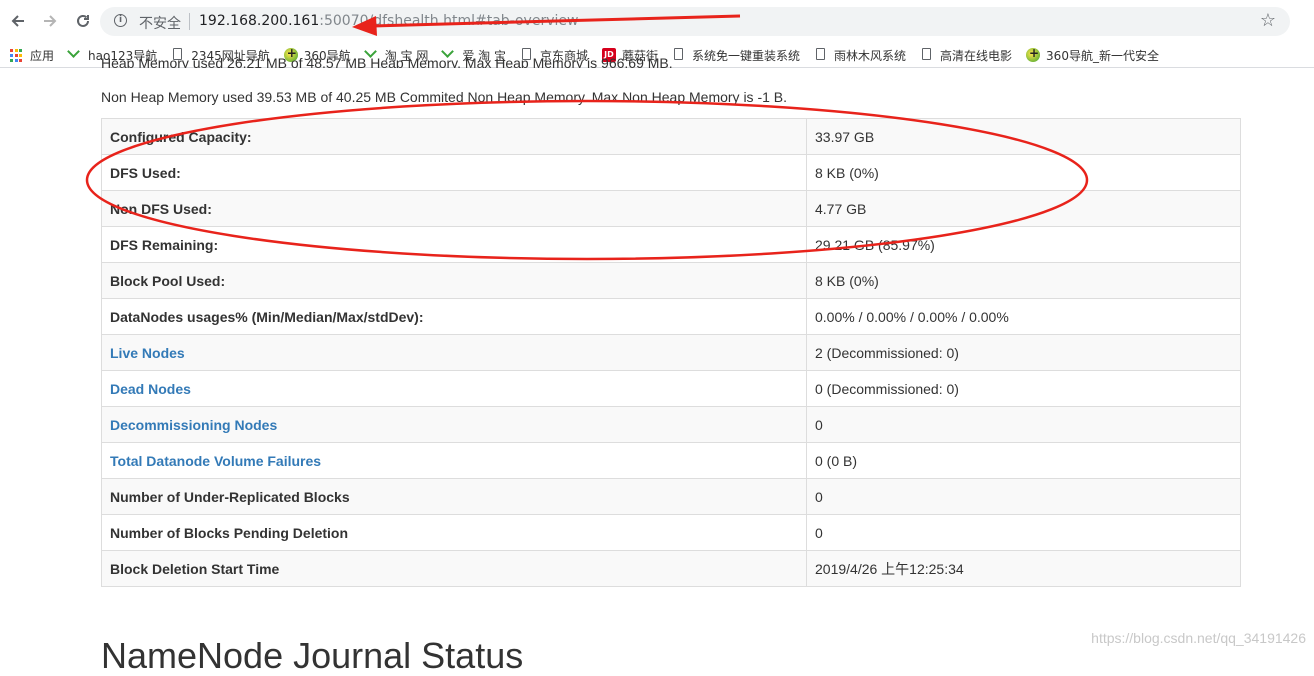  I want to click on bookmark-label: 系统免一键重装系统, so click(746, 55).